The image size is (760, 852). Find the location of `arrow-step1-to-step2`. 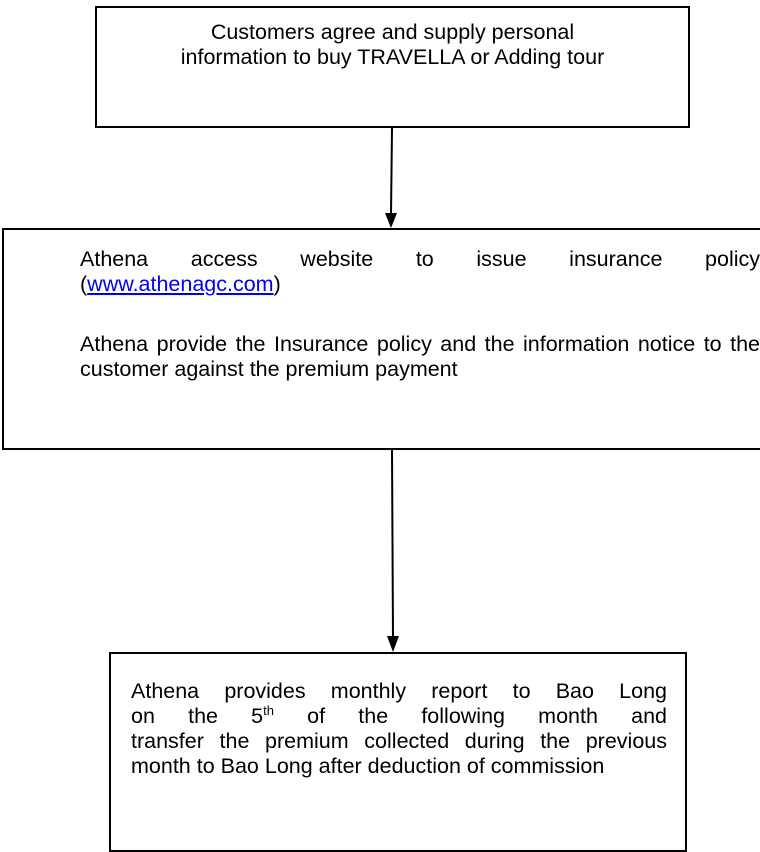

arrow-step1-to-step2 is located at coordinates (391, 177).